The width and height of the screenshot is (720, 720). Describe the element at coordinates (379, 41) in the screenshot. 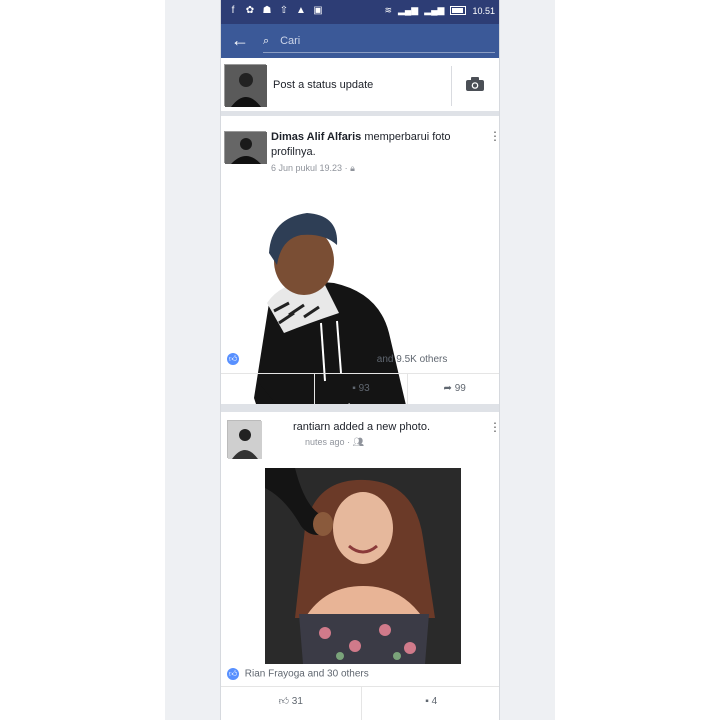

I see `search-input: ⌕ Cari` at that location.